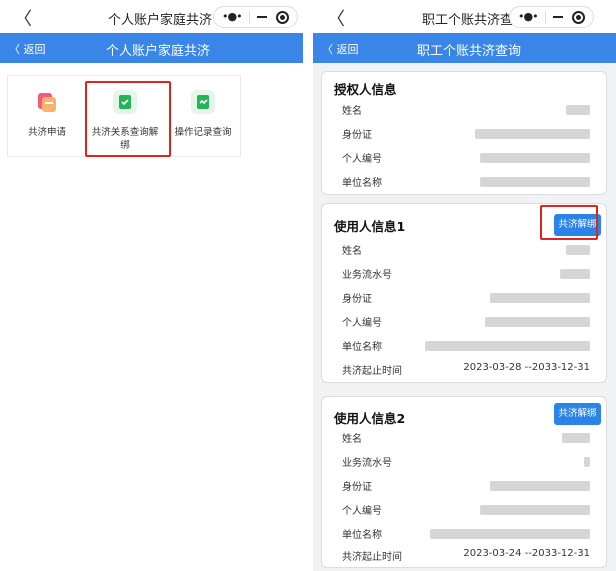 This screenshot has height=571, width=616. I want to click on card-title: 使用人信息2, so click(370, 418).